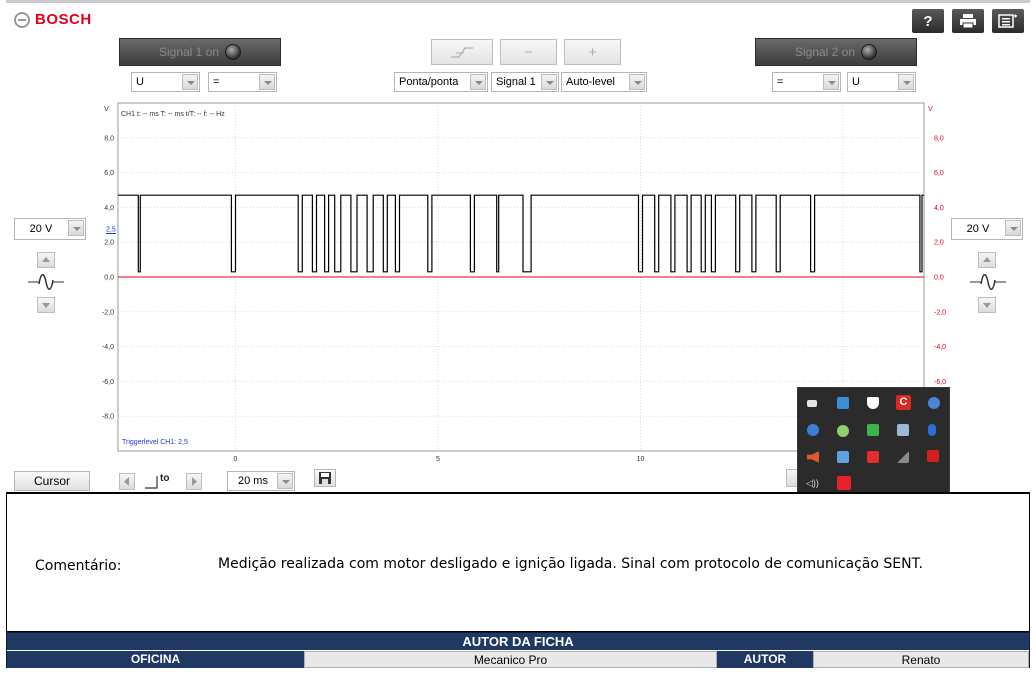 This screenshot has height=675, width=1036. What do you see at coordinates (155, 442) in the screenshot?
I see `trigger-level-text: Triggerlevel CH1: 2,5` at bounding box center [155, 442].